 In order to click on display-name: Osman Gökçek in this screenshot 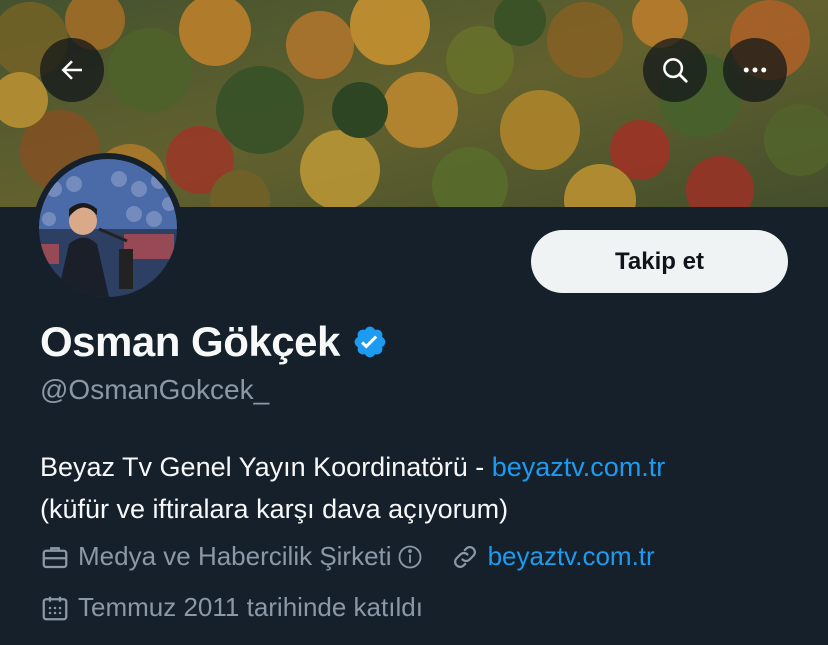, I will do `click(190, 341)`.